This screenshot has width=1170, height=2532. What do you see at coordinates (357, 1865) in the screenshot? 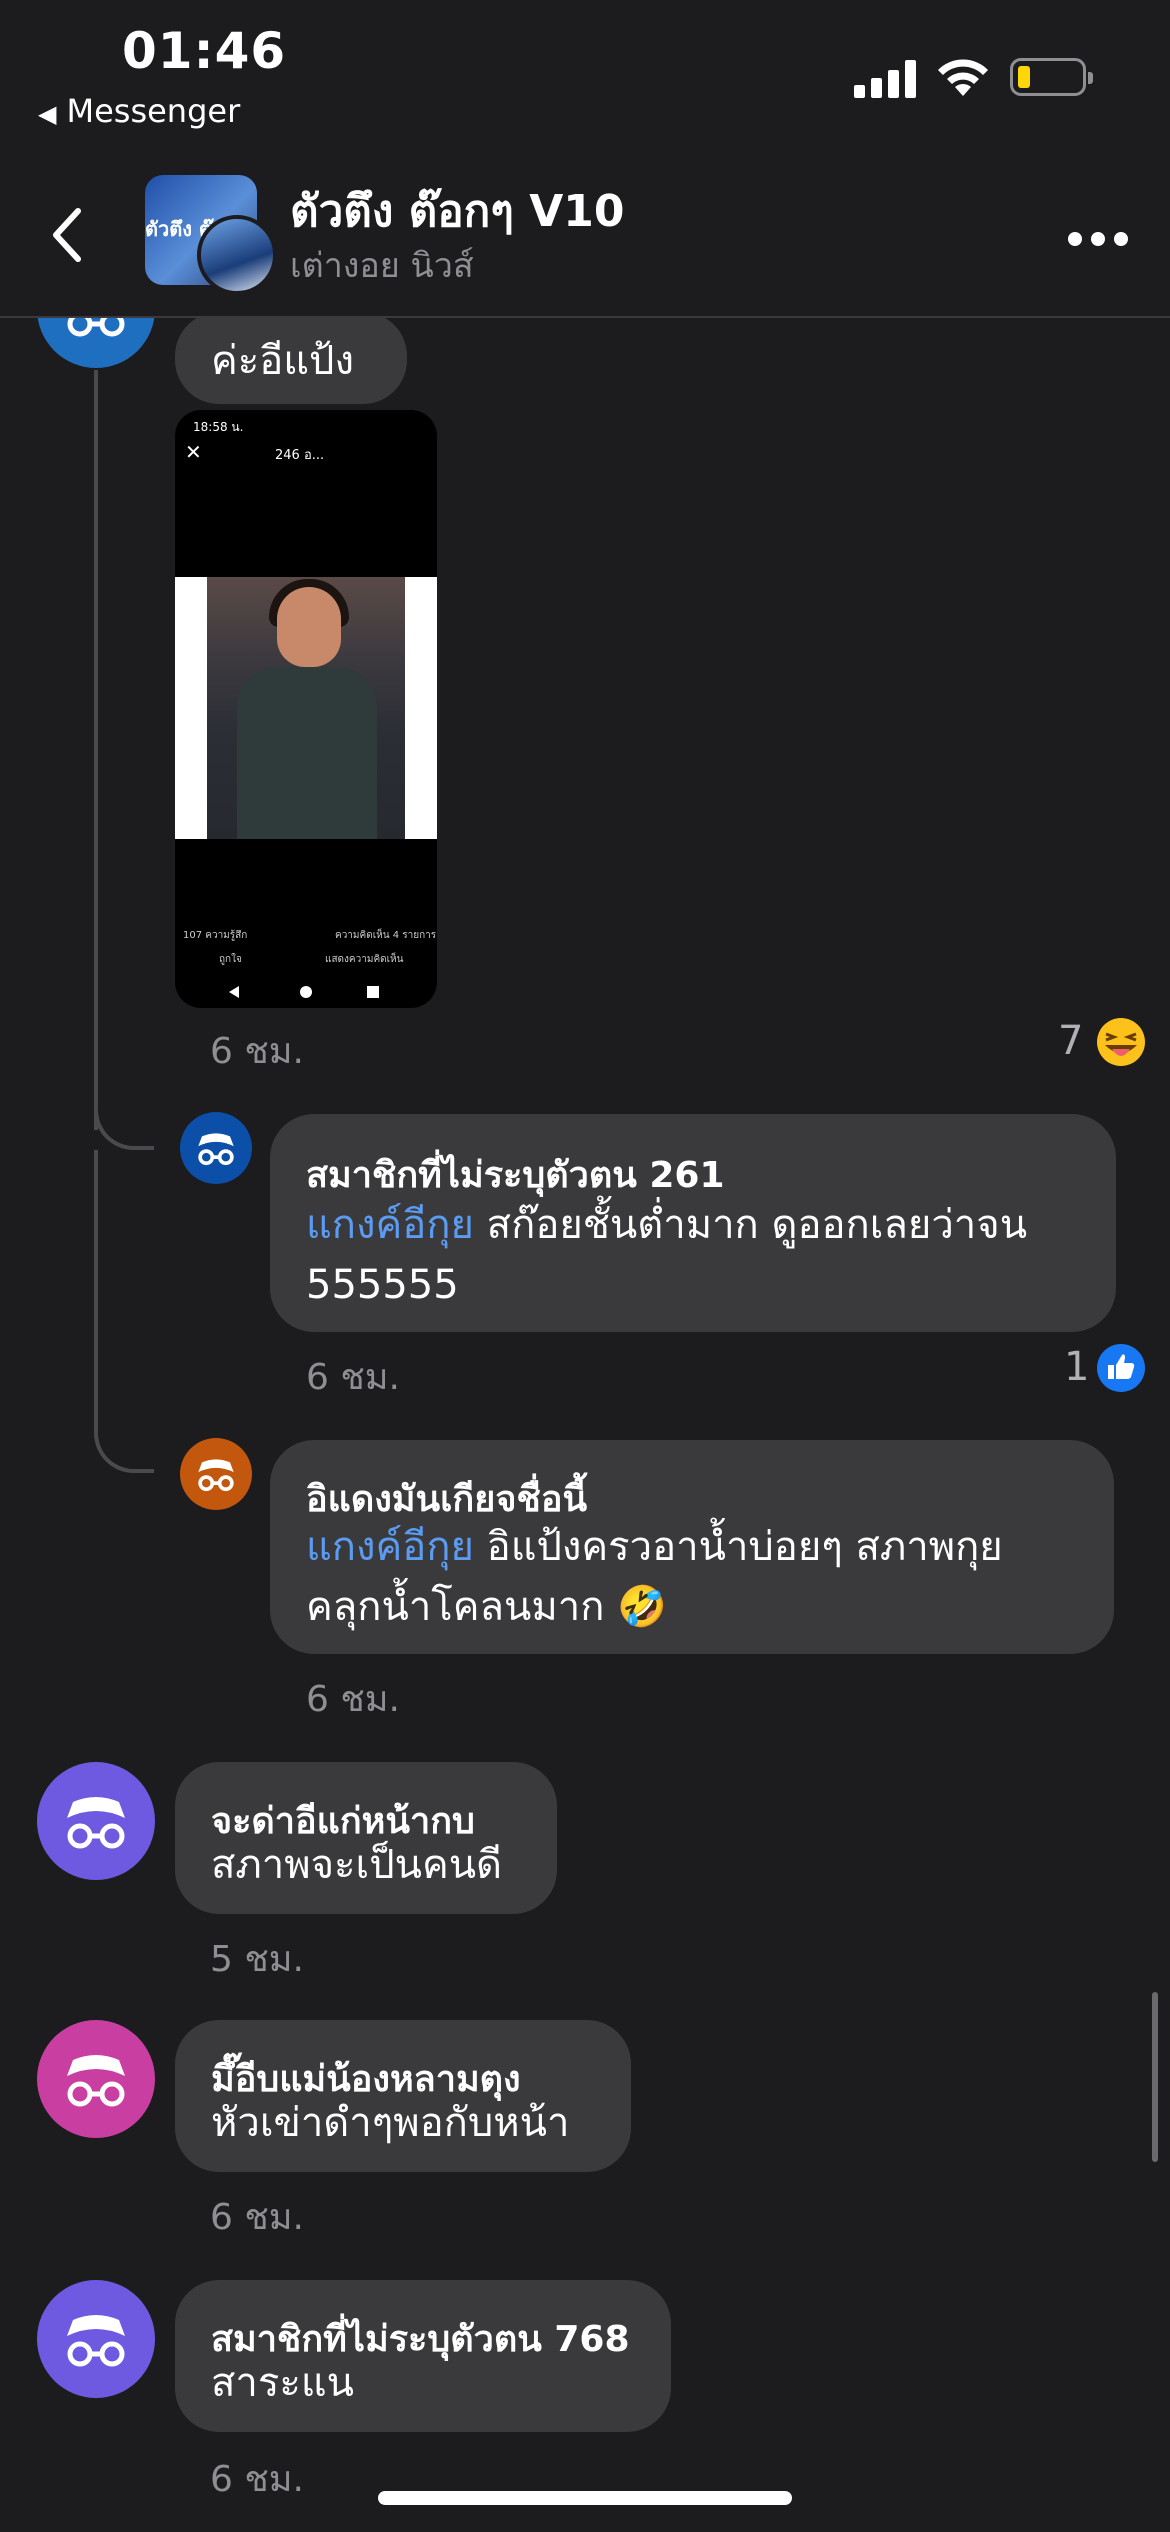
I see `message-text-line2: สภาพจะเป็นคนดี` at bounding box center [357, 1865].